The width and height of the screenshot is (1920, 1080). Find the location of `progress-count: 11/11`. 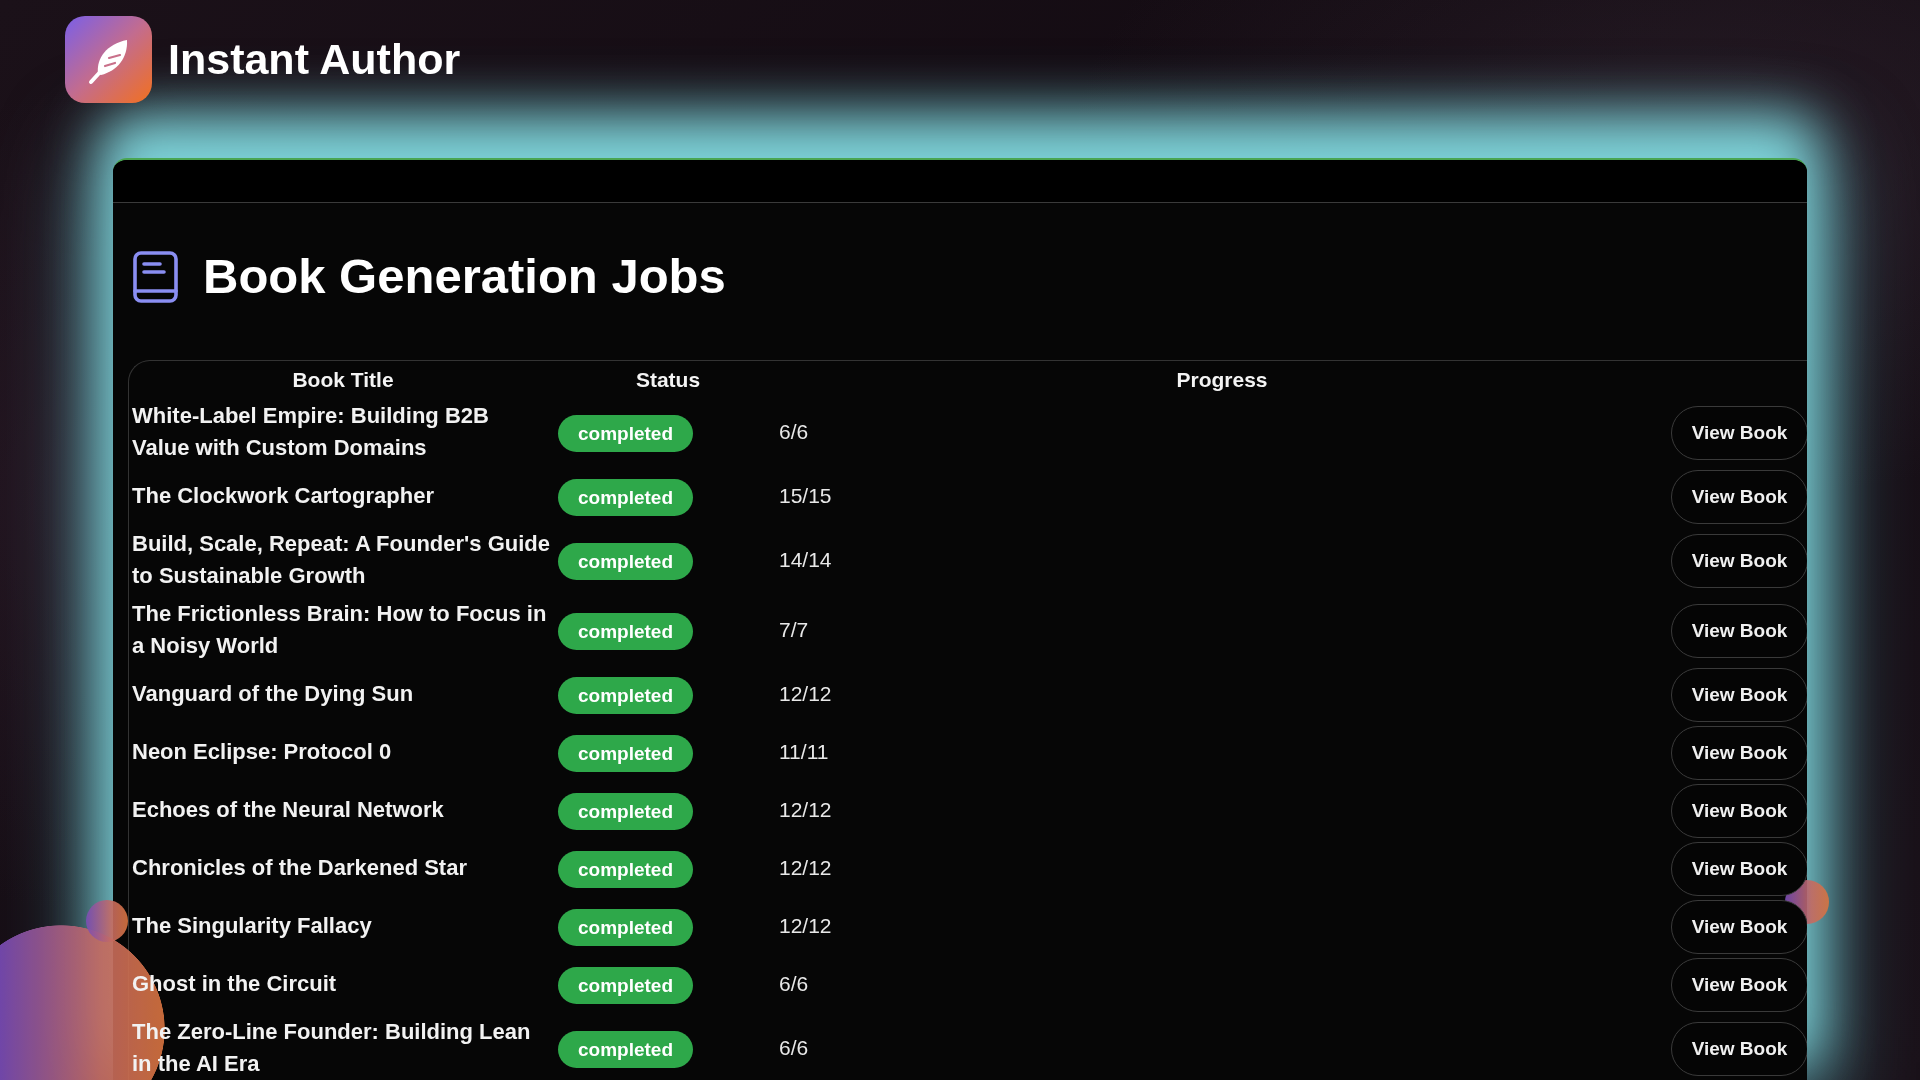

progress-count: 11/11 is located at coordinates (804, 751).